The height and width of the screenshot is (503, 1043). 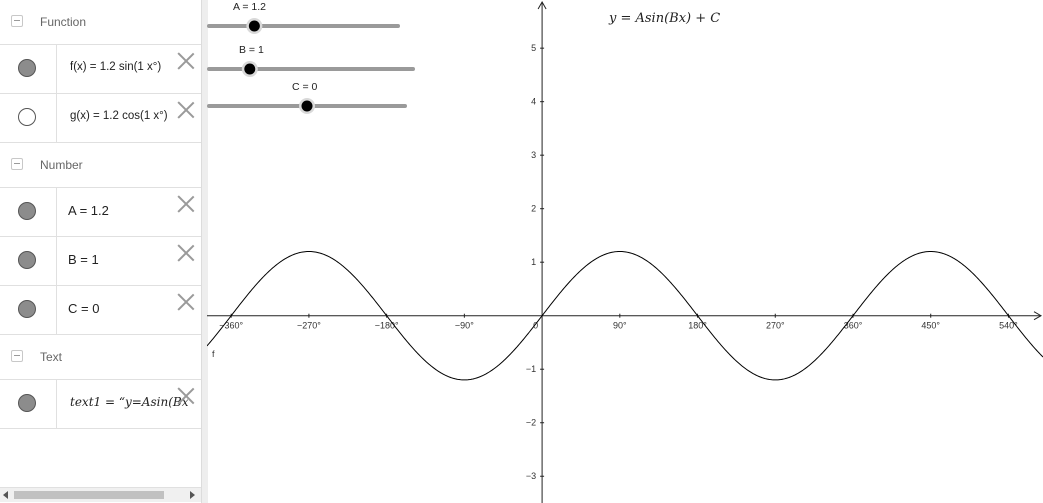 I want to click on algebra-row-b: B = 1, so click(x=100, y=261).